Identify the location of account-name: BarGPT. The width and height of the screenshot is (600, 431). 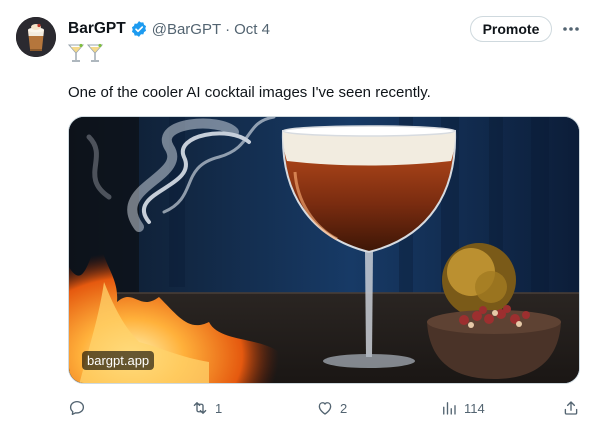
(97, 29).